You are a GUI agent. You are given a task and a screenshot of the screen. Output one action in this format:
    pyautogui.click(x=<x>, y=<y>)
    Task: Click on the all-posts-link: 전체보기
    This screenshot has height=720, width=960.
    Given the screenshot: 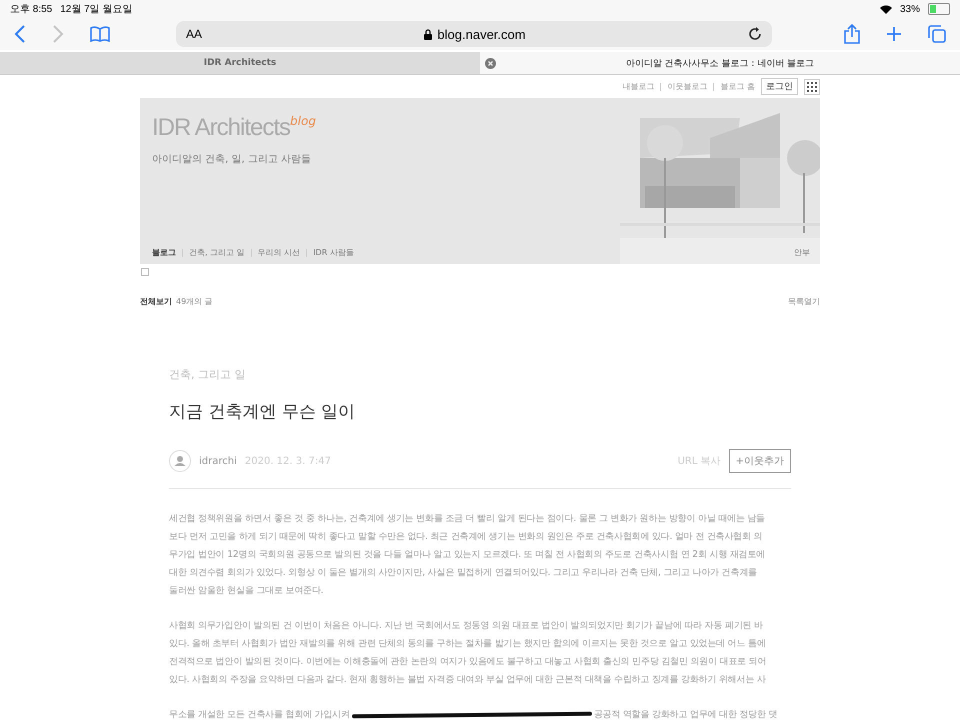 What is the action you would take?
    pyautogui.click(x=156, y=301)
    